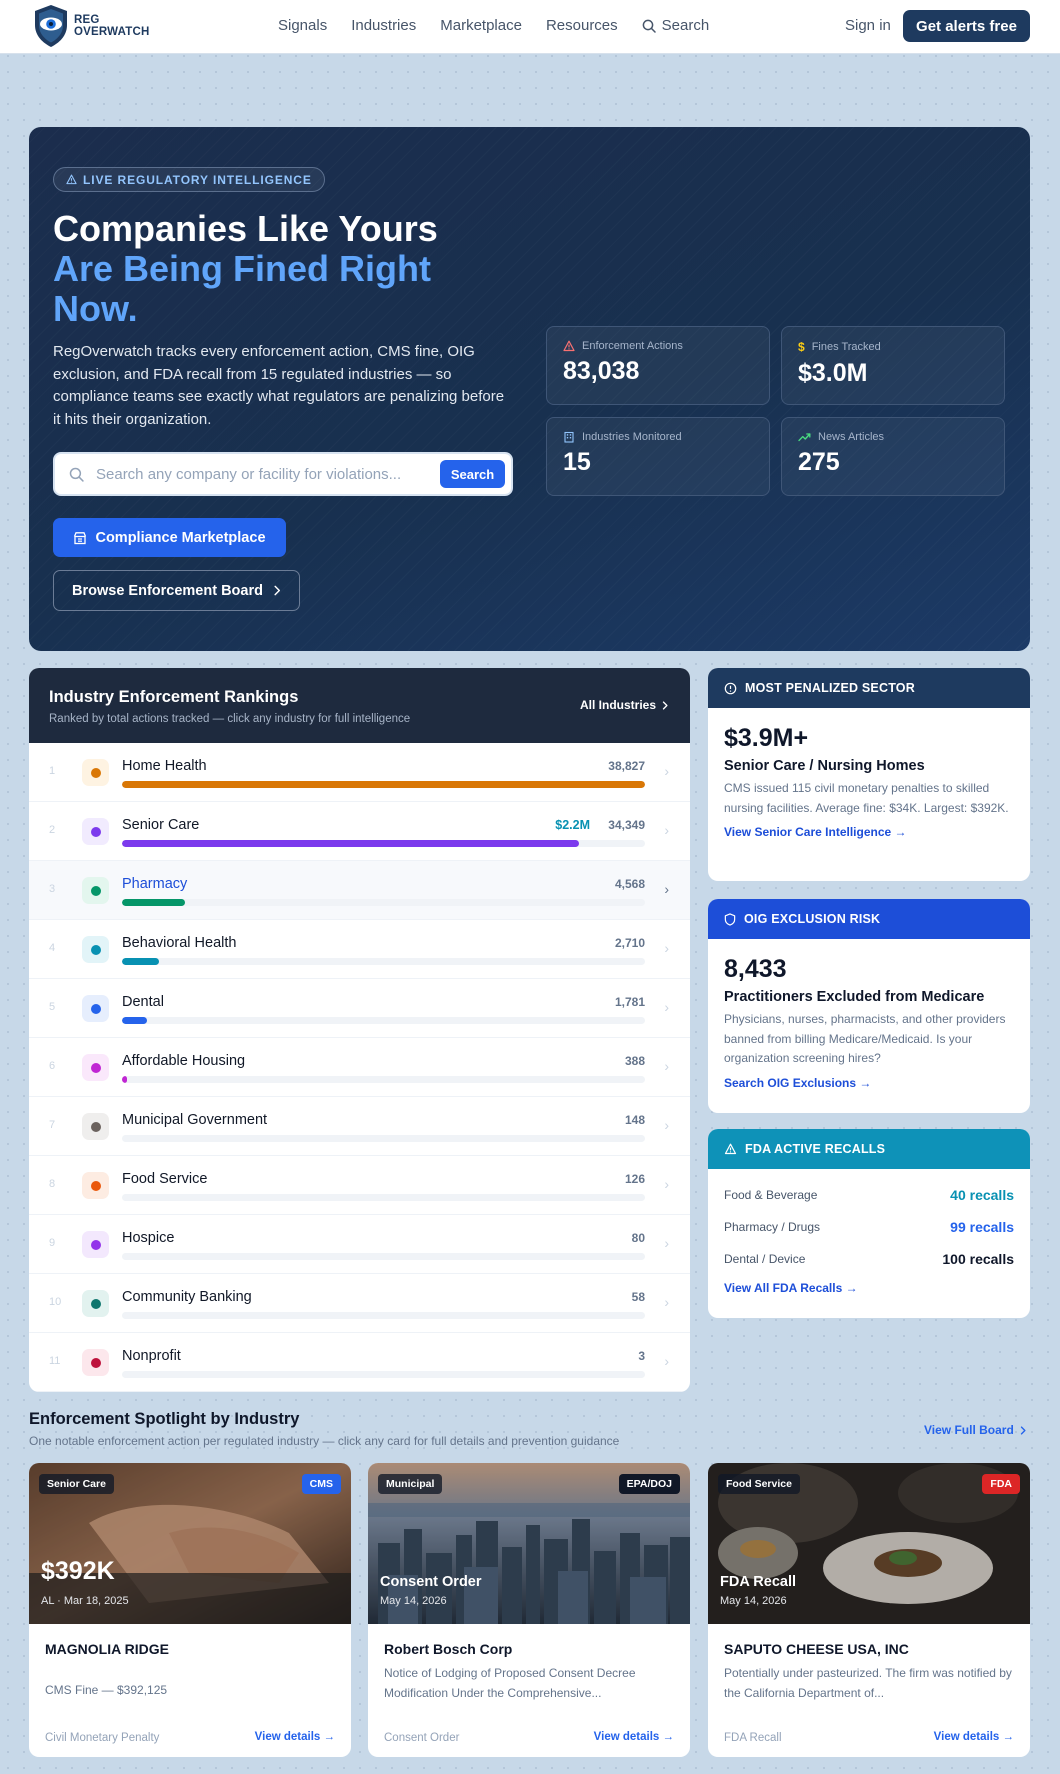  What do you see at coordinates (851, 437) in the screenshot?
I see `stat-label: News Articles` at bounding box center [851, 437].